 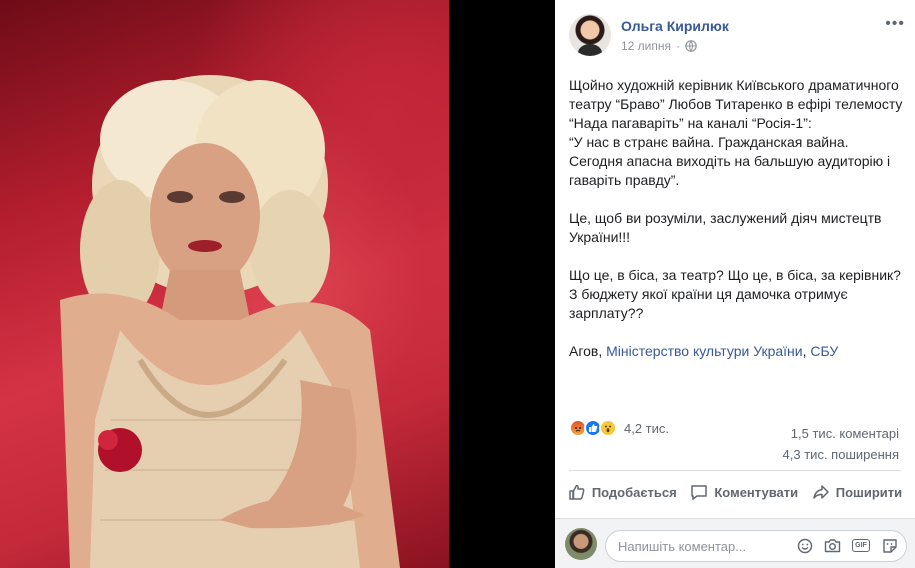 What do you see at coordinates (691, 46) in the screenshot?
I see `globe-icon` at bounding box center [691, 46].